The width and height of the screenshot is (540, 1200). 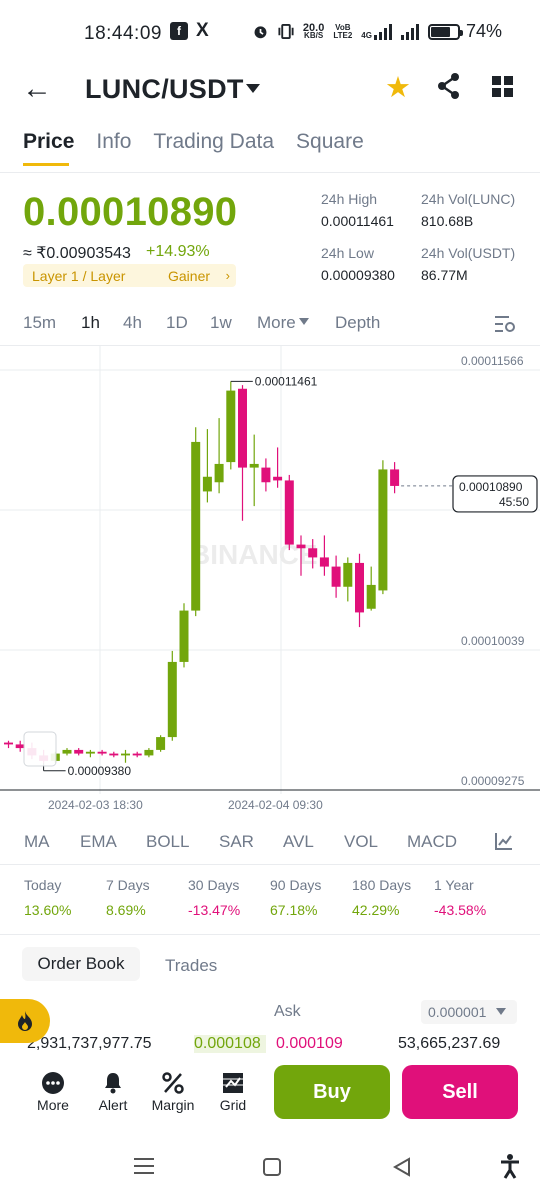 What do you see at coordinates (309, 1043) in the screenshot?
I see `ask-price: 0.000109` at bounding box center [309, 1043].